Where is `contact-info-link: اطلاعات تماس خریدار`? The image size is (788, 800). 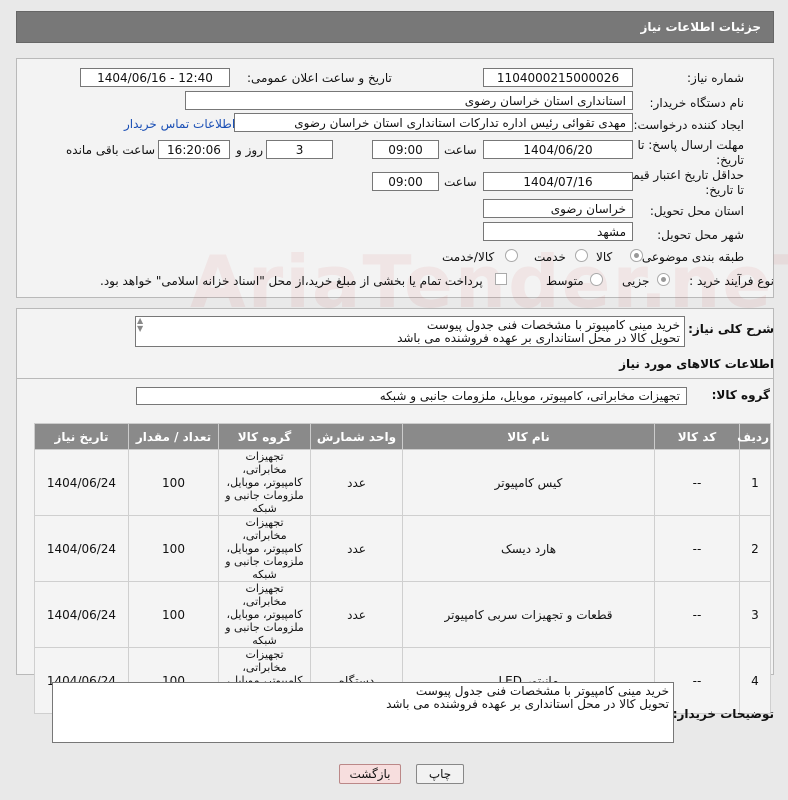
contact-info-link: اطلاعات تماس خریدار is located at coordinates (179, 124).